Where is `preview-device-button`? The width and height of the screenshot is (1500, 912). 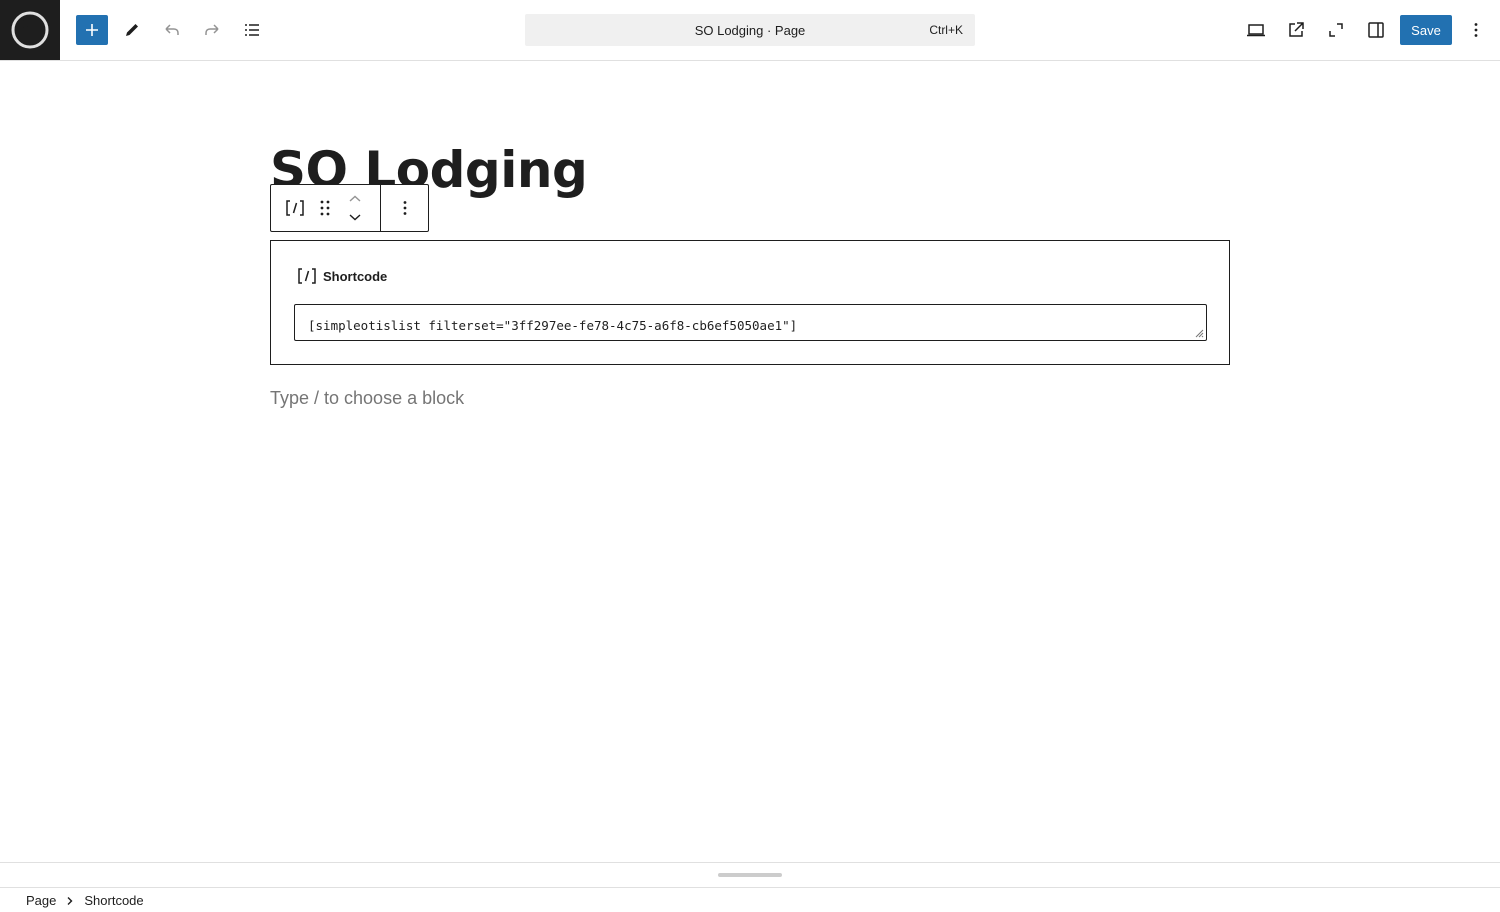 preview-device-button is located at coordinates (1256, 30).